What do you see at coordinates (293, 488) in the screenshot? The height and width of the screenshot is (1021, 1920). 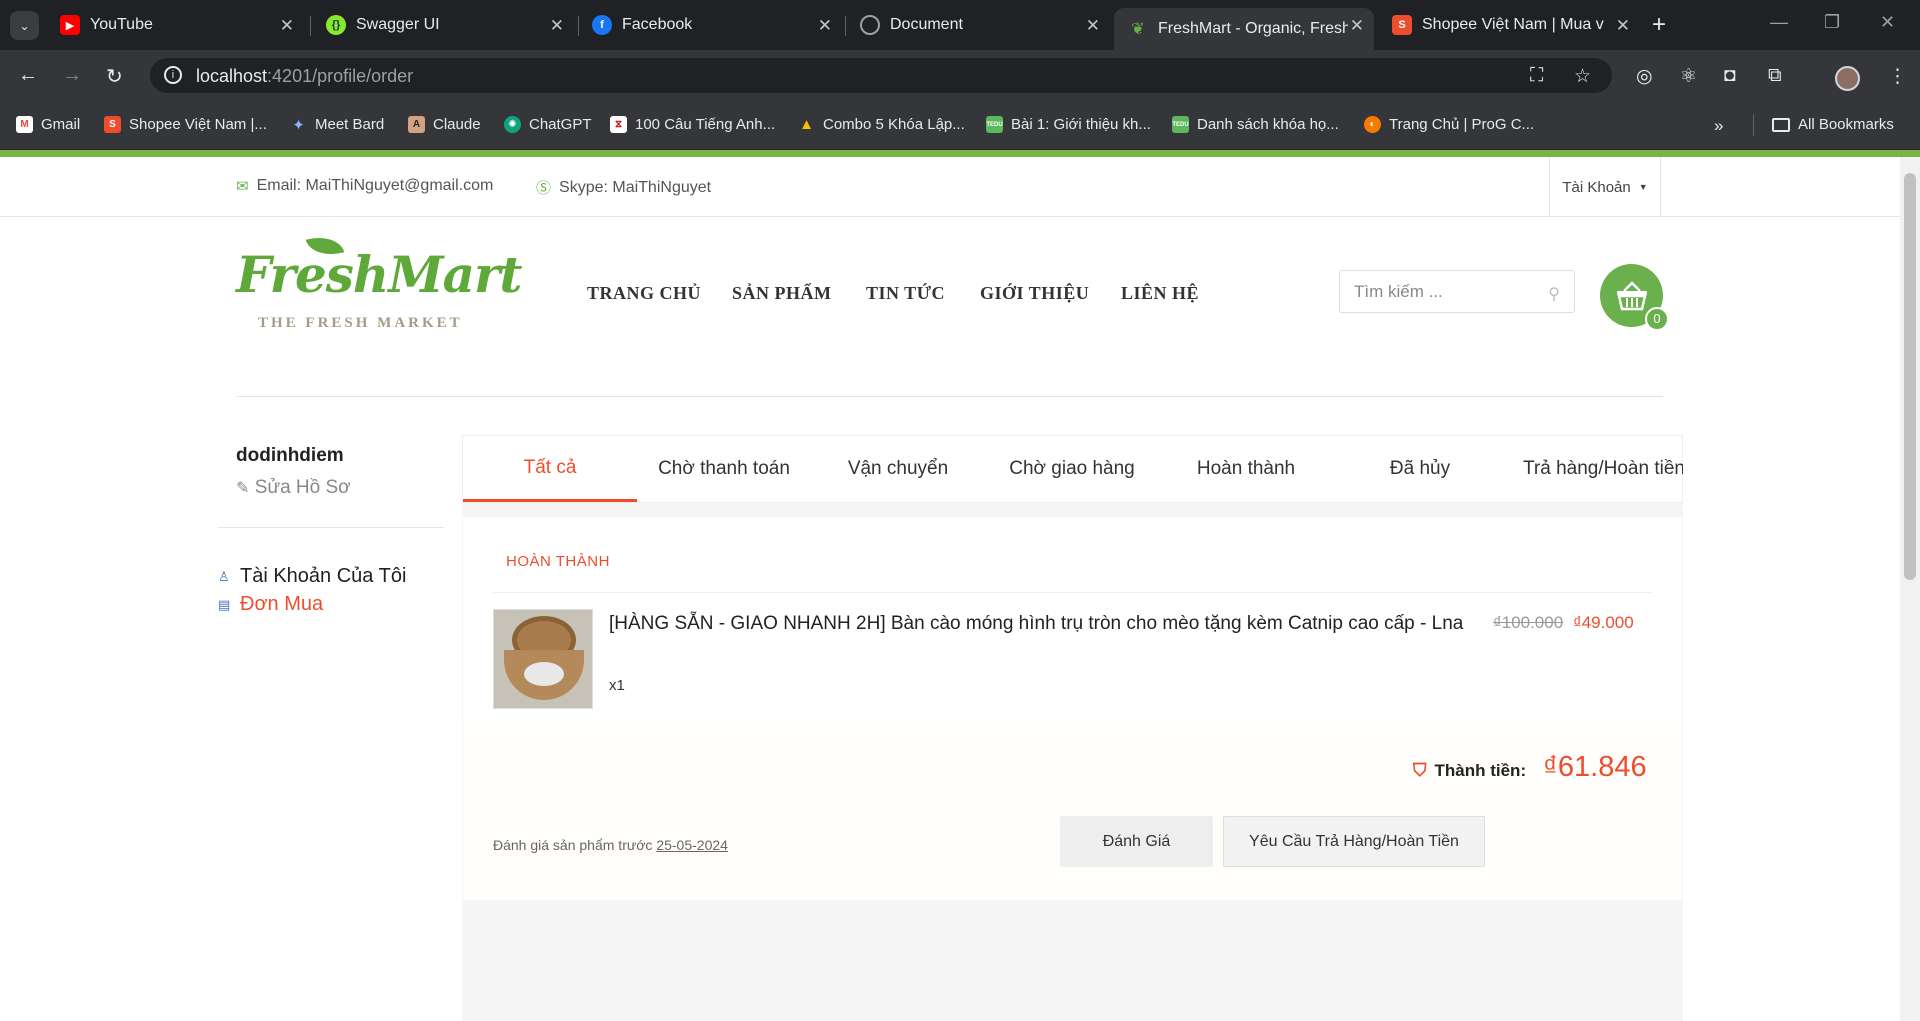 I see `edit-profile-link: ✎ Sửa Hồ Sơ` at bounding box center [293, 488].